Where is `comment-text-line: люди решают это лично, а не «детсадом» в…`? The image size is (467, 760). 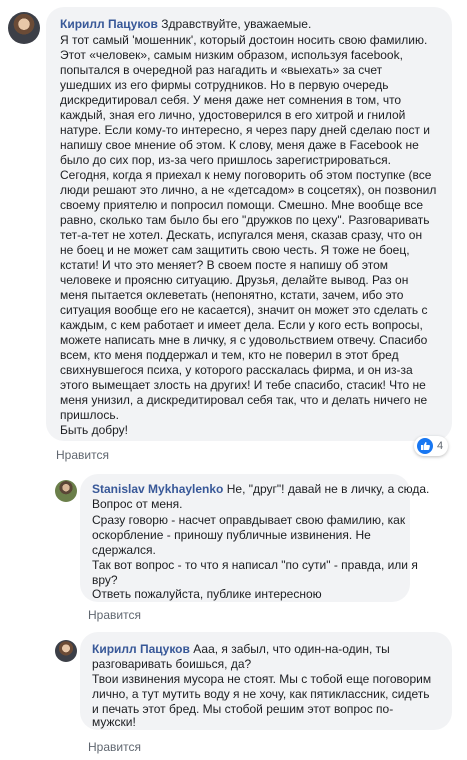 comment-text-line: люди решают это лично, а не «детсадом» в… is located at coordinates (248, 190).